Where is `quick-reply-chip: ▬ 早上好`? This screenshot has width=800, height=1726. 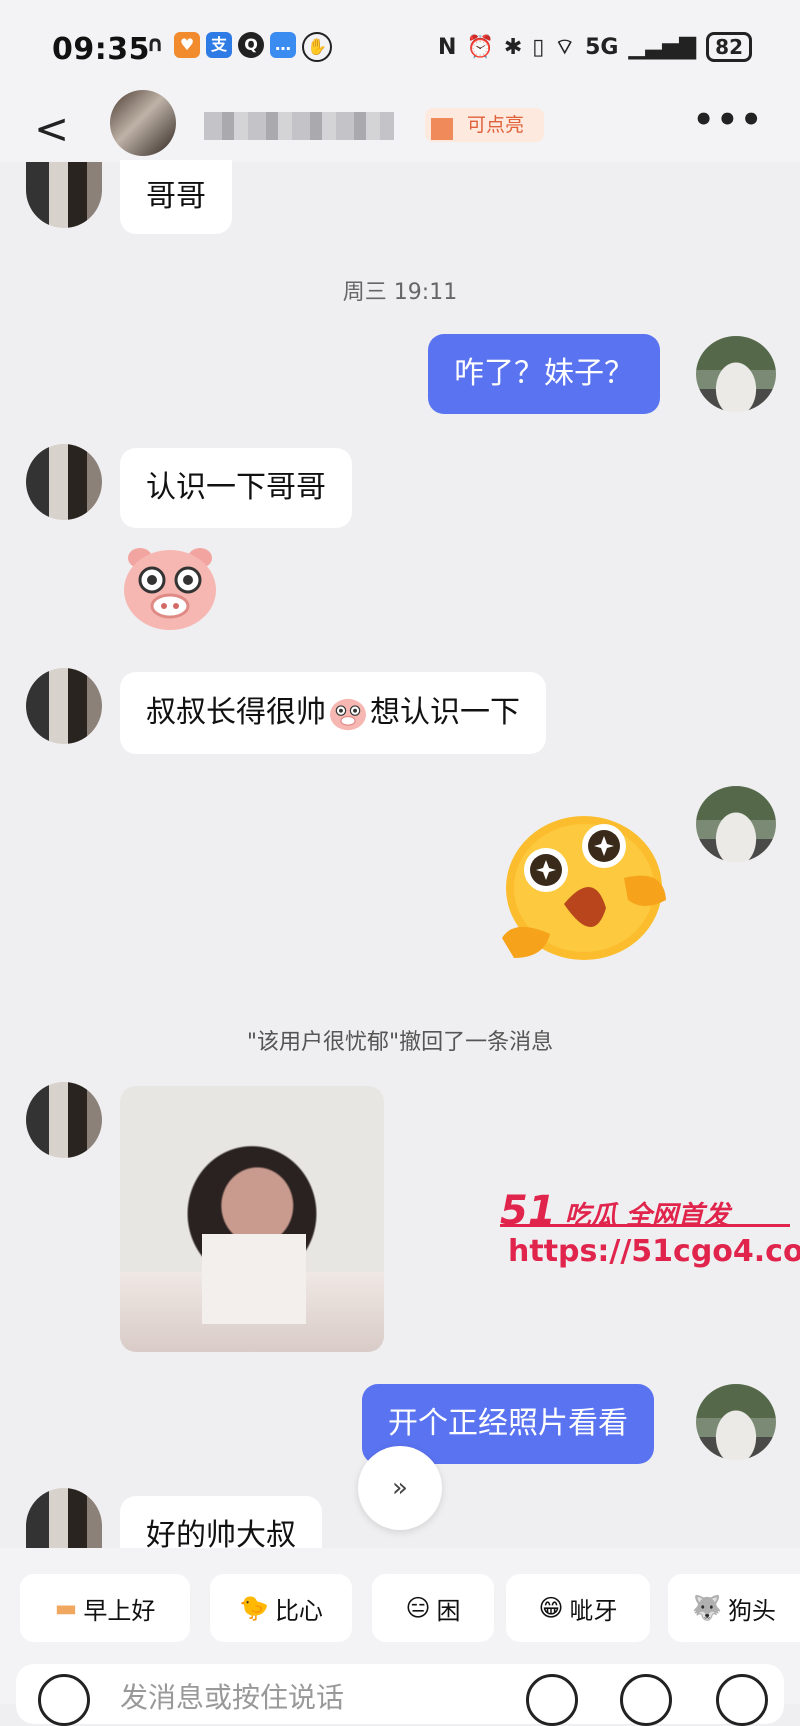 quick-reply-chip: ▬ 早上好 is located at coordinates (105, 1608).